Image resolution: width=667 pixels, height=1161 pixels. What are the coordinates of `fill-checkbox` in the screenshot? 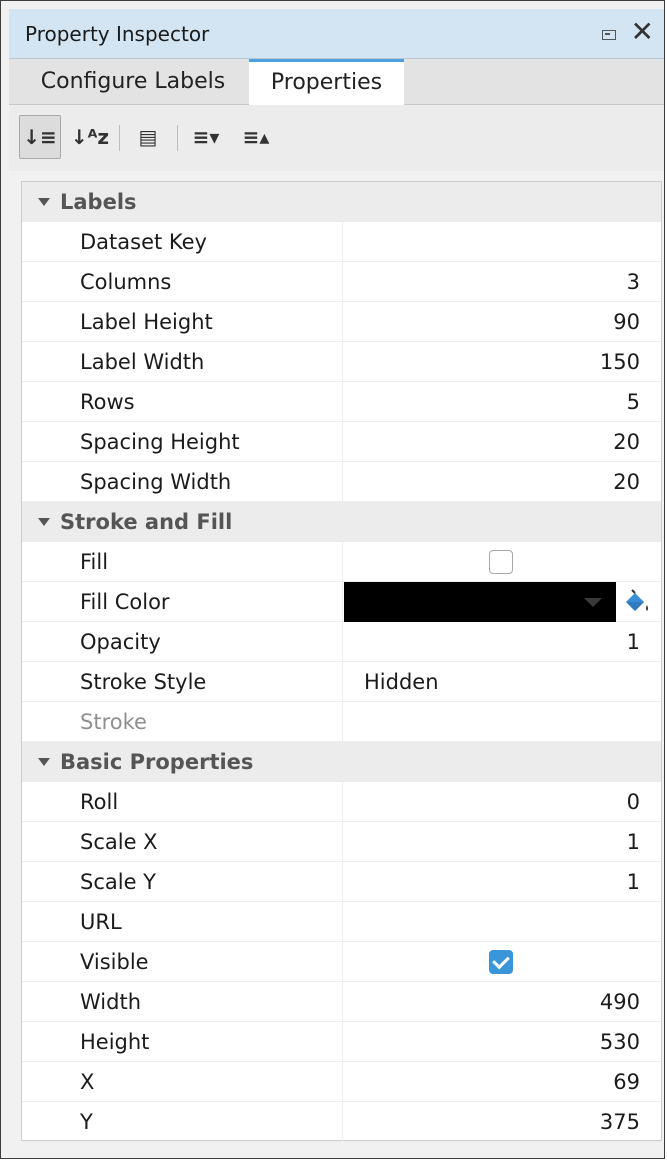 It's located at (501, 562).